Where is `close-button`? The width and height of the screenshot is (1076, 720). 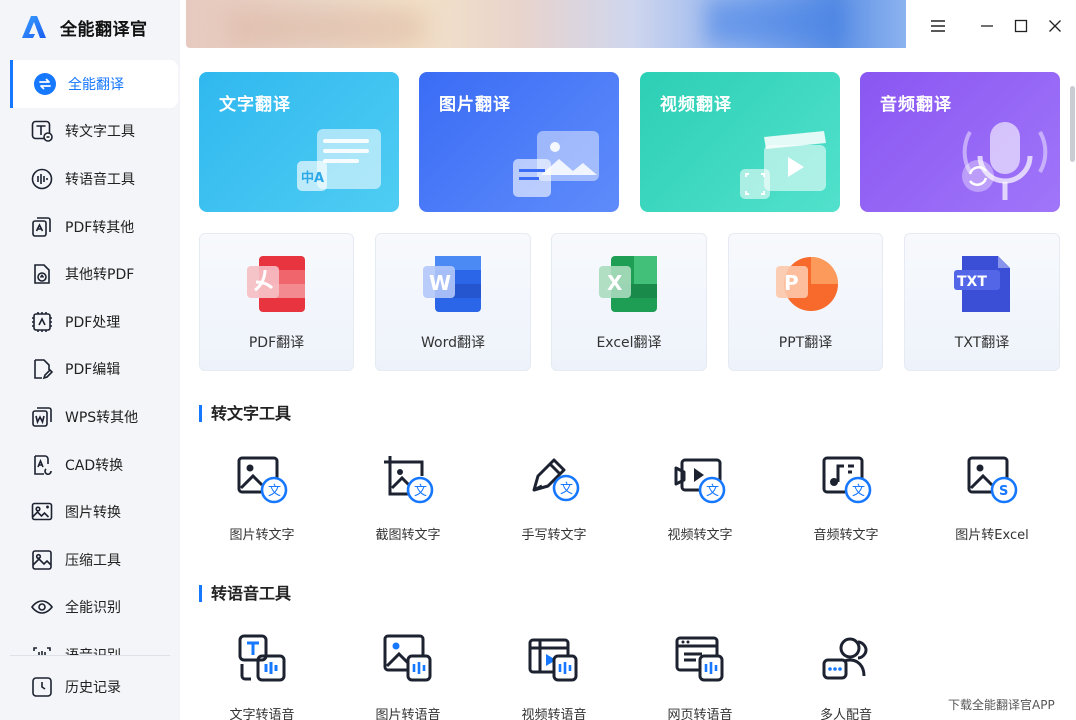 close-button is located at coordinates (1055, 26).